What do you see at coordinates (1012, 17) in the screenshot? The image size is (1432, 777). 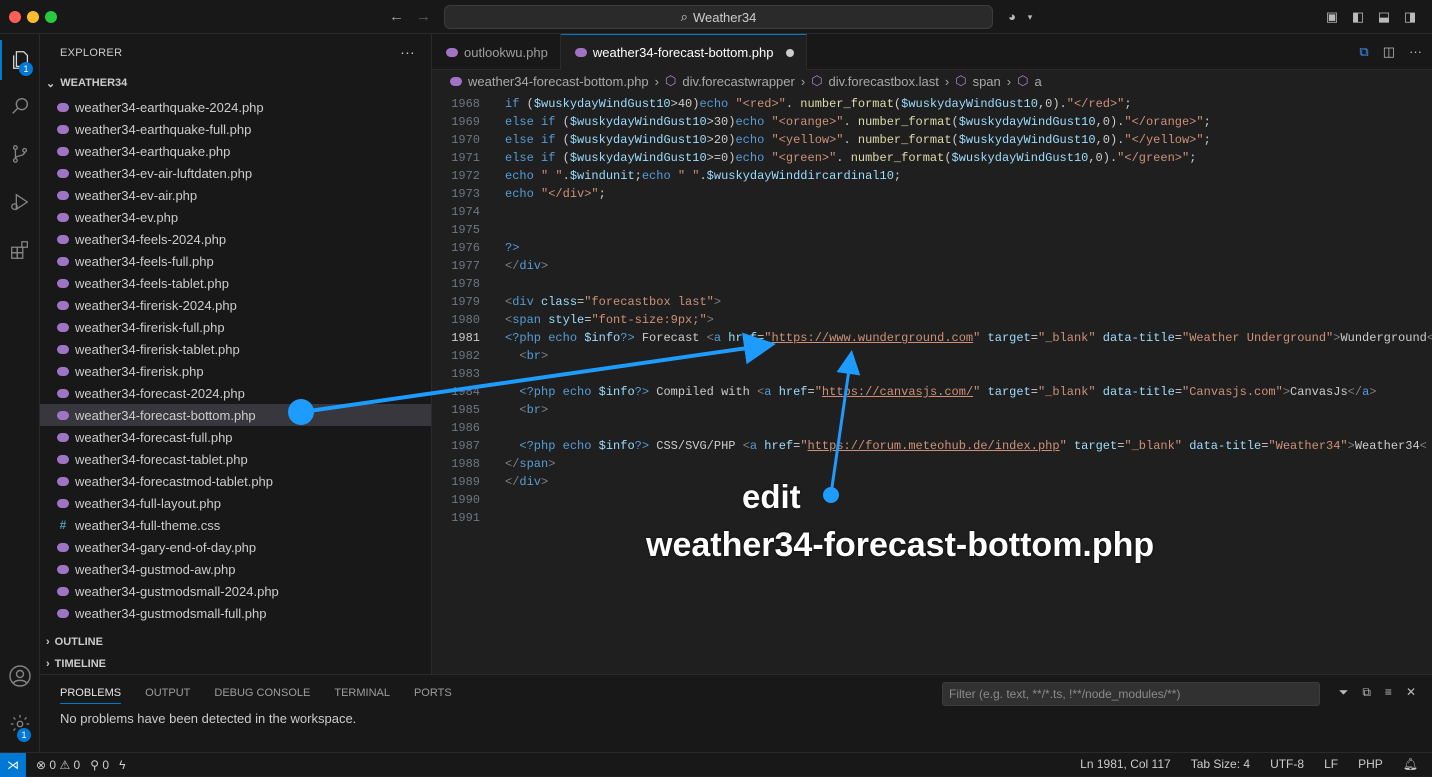 I see `copilot-icon: ◕` at bounding box center [1012, 17].